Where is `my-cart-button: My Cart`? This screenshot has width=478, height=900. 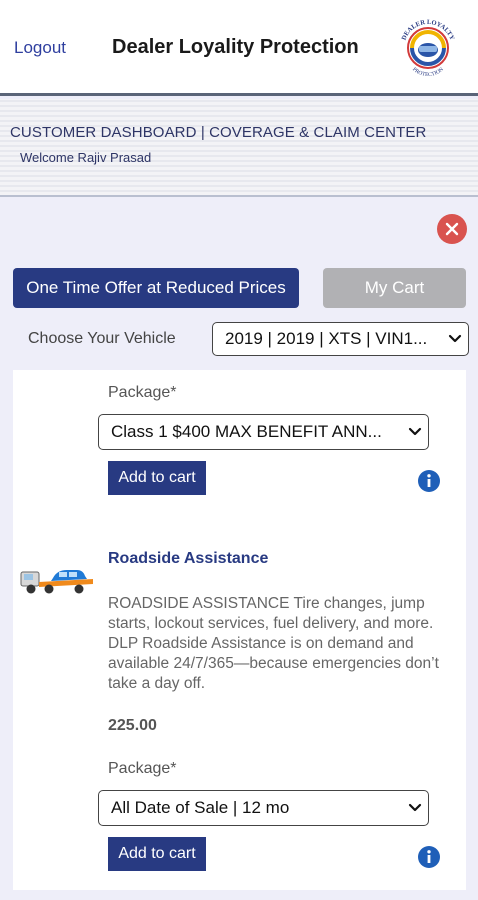 my-cart-button: My Cart is located at coordinates (394, 288).